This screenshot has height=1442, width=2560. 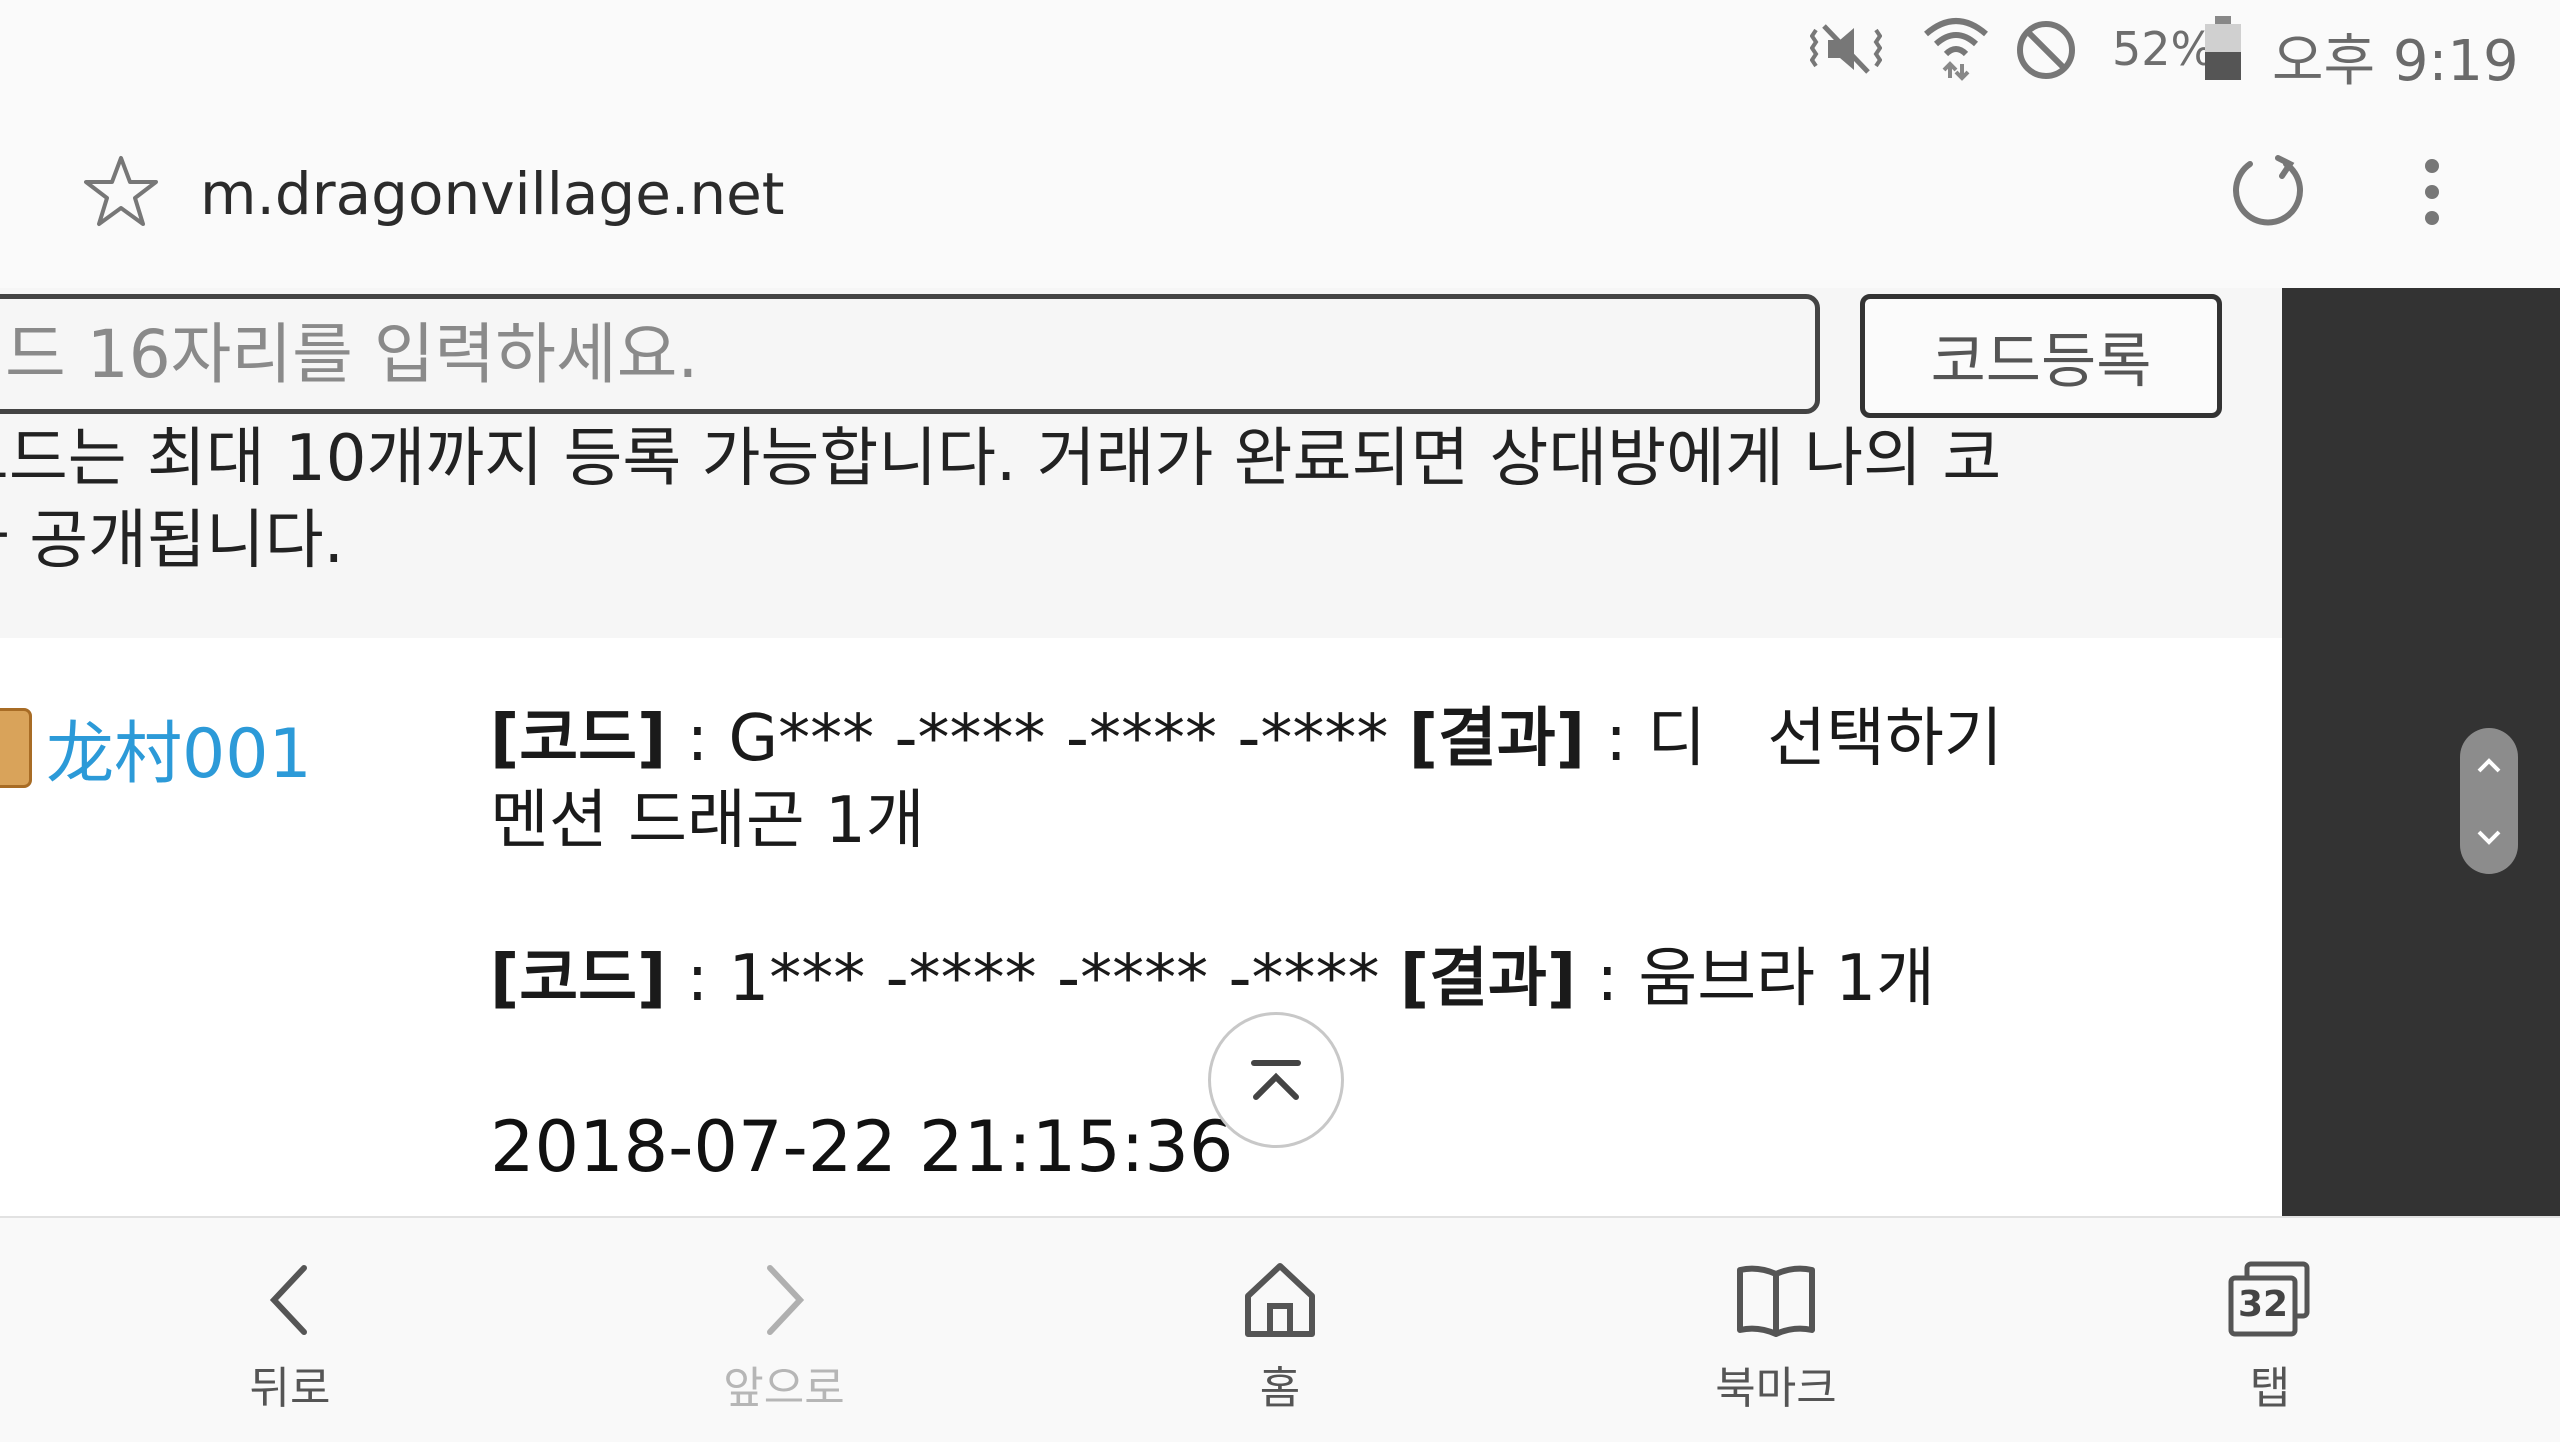 What do you see at coordinates (172, 541) in the screenshot?
I see `notice-line-2: 가 공개됩니다.` at bounding box center [172, 541].